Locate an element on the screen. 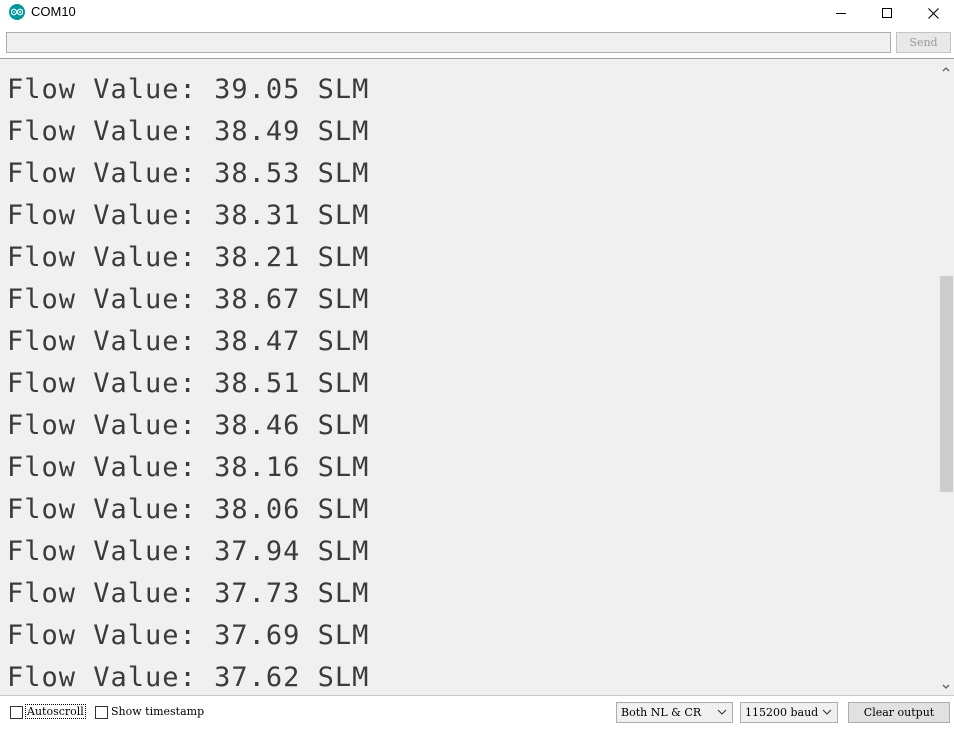 Image resolution: width=954 pixels, height=729 pixels. output-line: Flow Value: 37.62 SLM is located at coordinates (188, 677).